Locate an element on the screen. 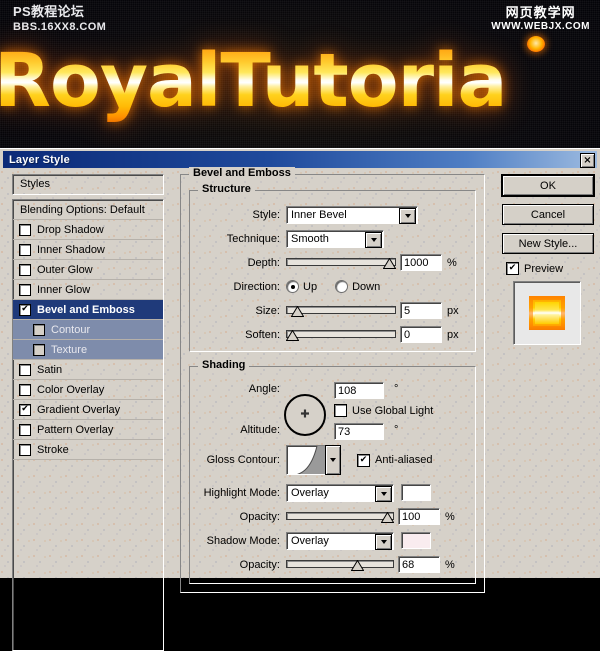 The image size is (600, 651). soften-unit: px is located at coordinates (453, 334).